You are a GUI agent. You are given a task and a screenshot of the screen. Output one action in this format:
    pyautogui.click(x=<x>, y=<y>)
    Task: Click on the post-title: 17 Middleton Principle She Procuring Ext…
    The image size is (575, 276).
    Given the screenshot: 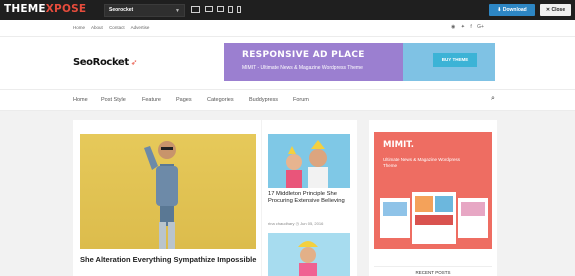 What is the action you would take?
    pyautogui.click(x=311, y=198)
    